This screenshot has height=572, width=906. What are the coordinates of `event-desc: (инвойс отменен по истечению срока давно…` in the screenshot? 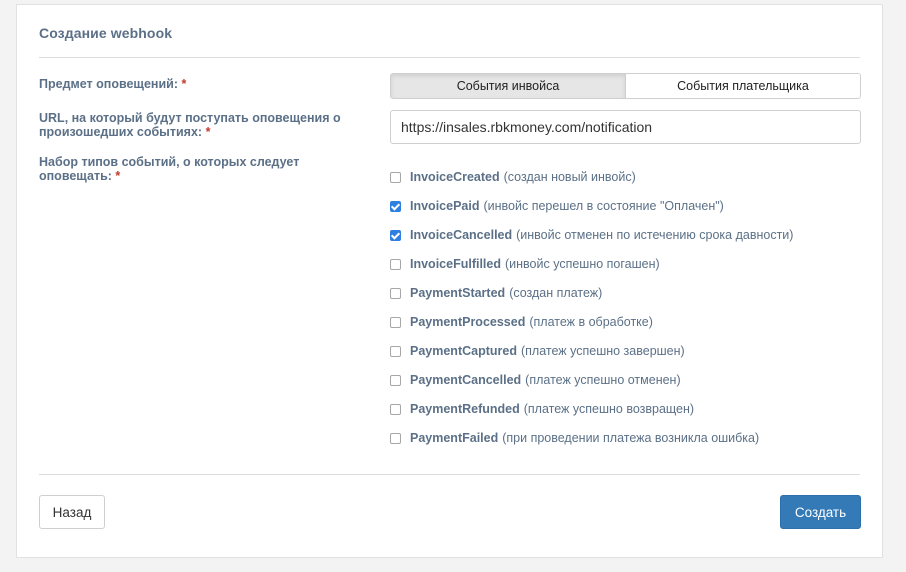 It's located at (655, 234).